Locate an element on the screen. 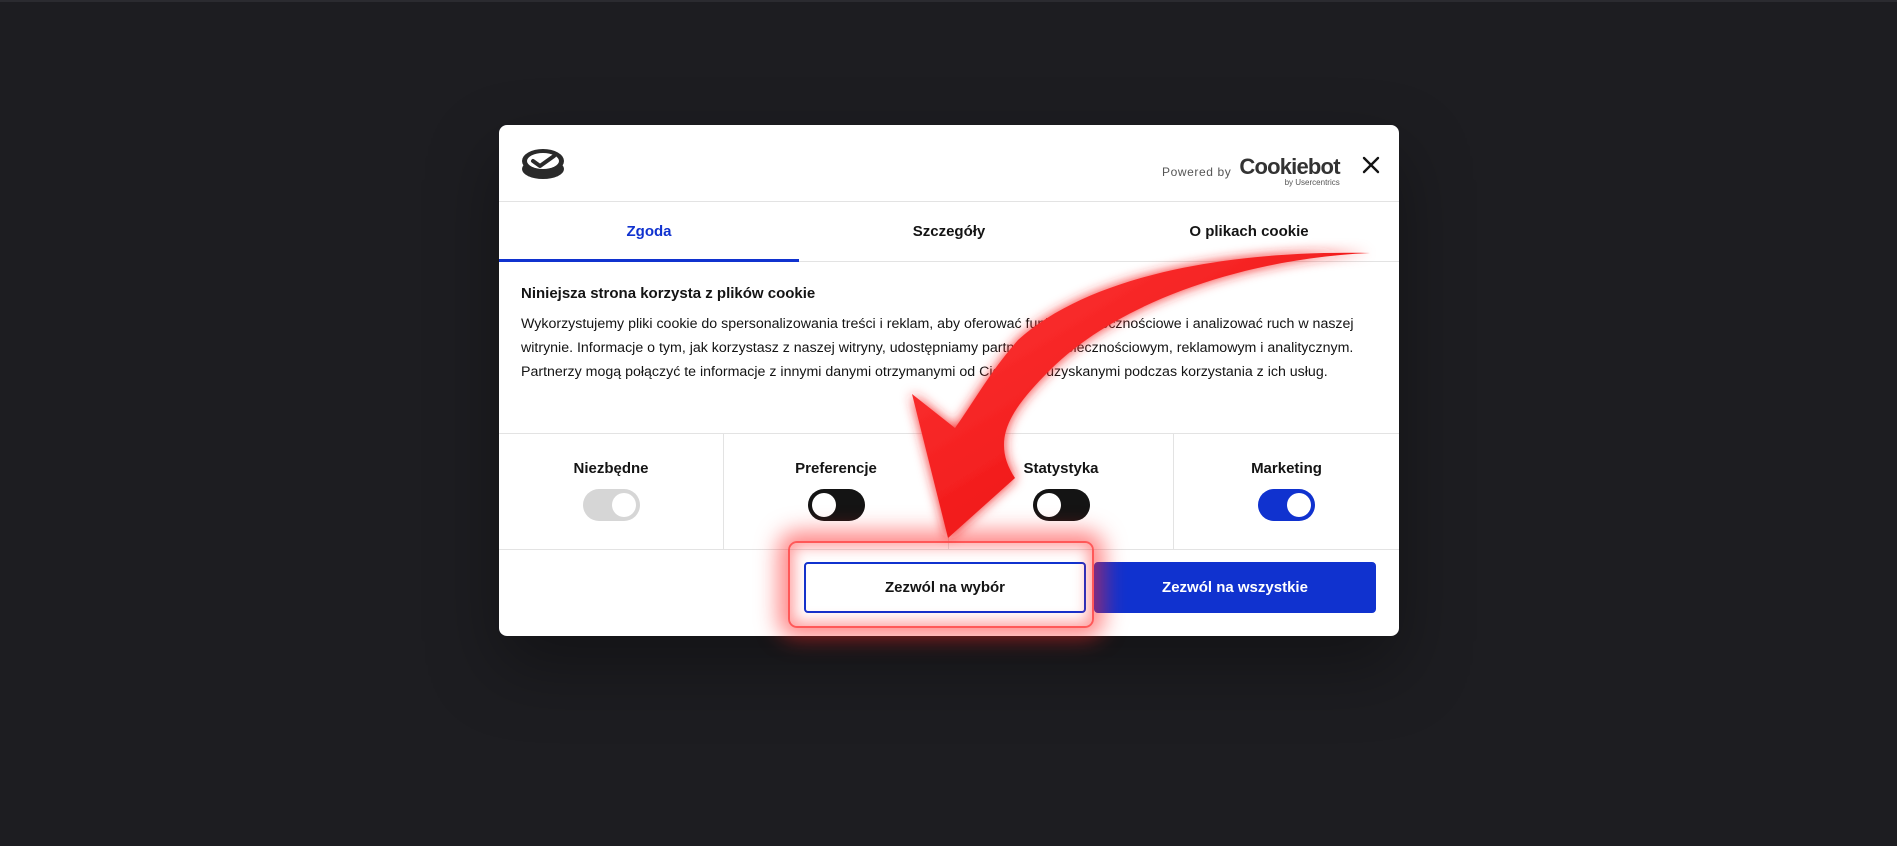  toggle-group-niezbedne: Niezbędne is located at coordinates (611, 491).